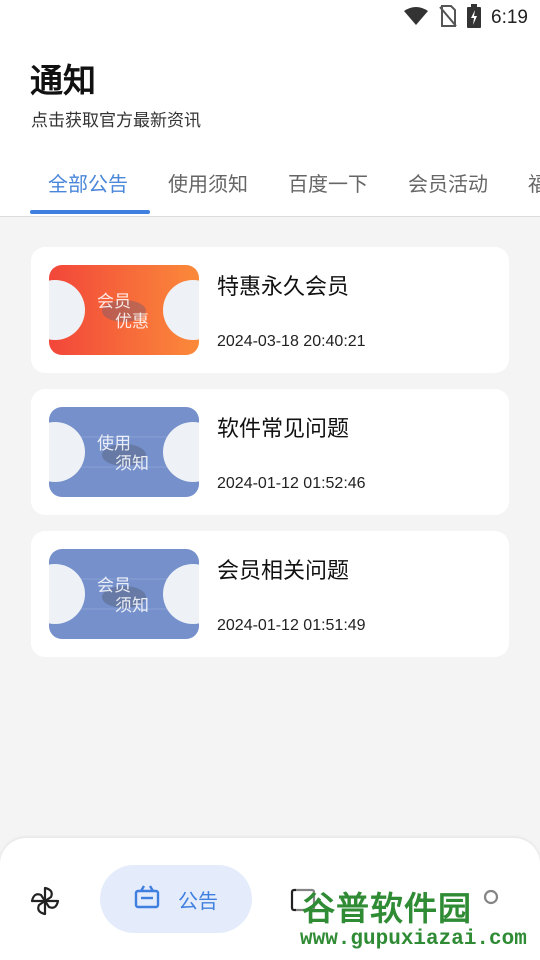 The height and width of the screenshot is (960, 540). I want to click on notice-card: 使用 须知 软件常见问题 2024-01-12 01:52:46, so click(270, 452).